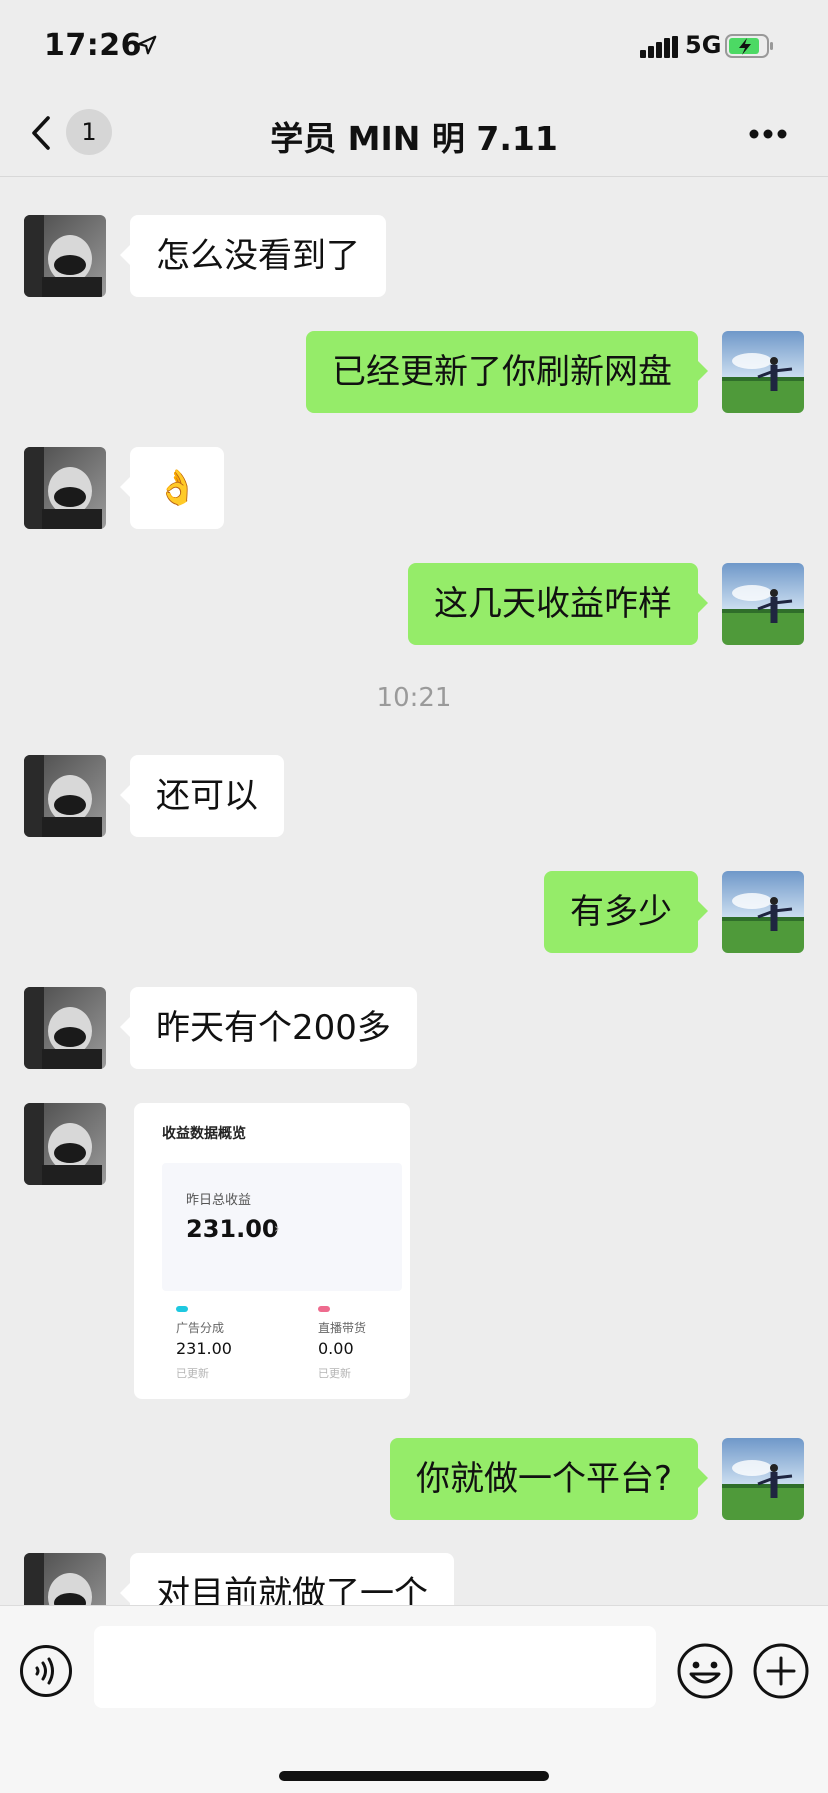 The image size is (828, 1793). What do you see at coordinates (204, 1134) in the screenshot?
I see `card-title: 收益数据概览` at bounding box center [204, 1134].